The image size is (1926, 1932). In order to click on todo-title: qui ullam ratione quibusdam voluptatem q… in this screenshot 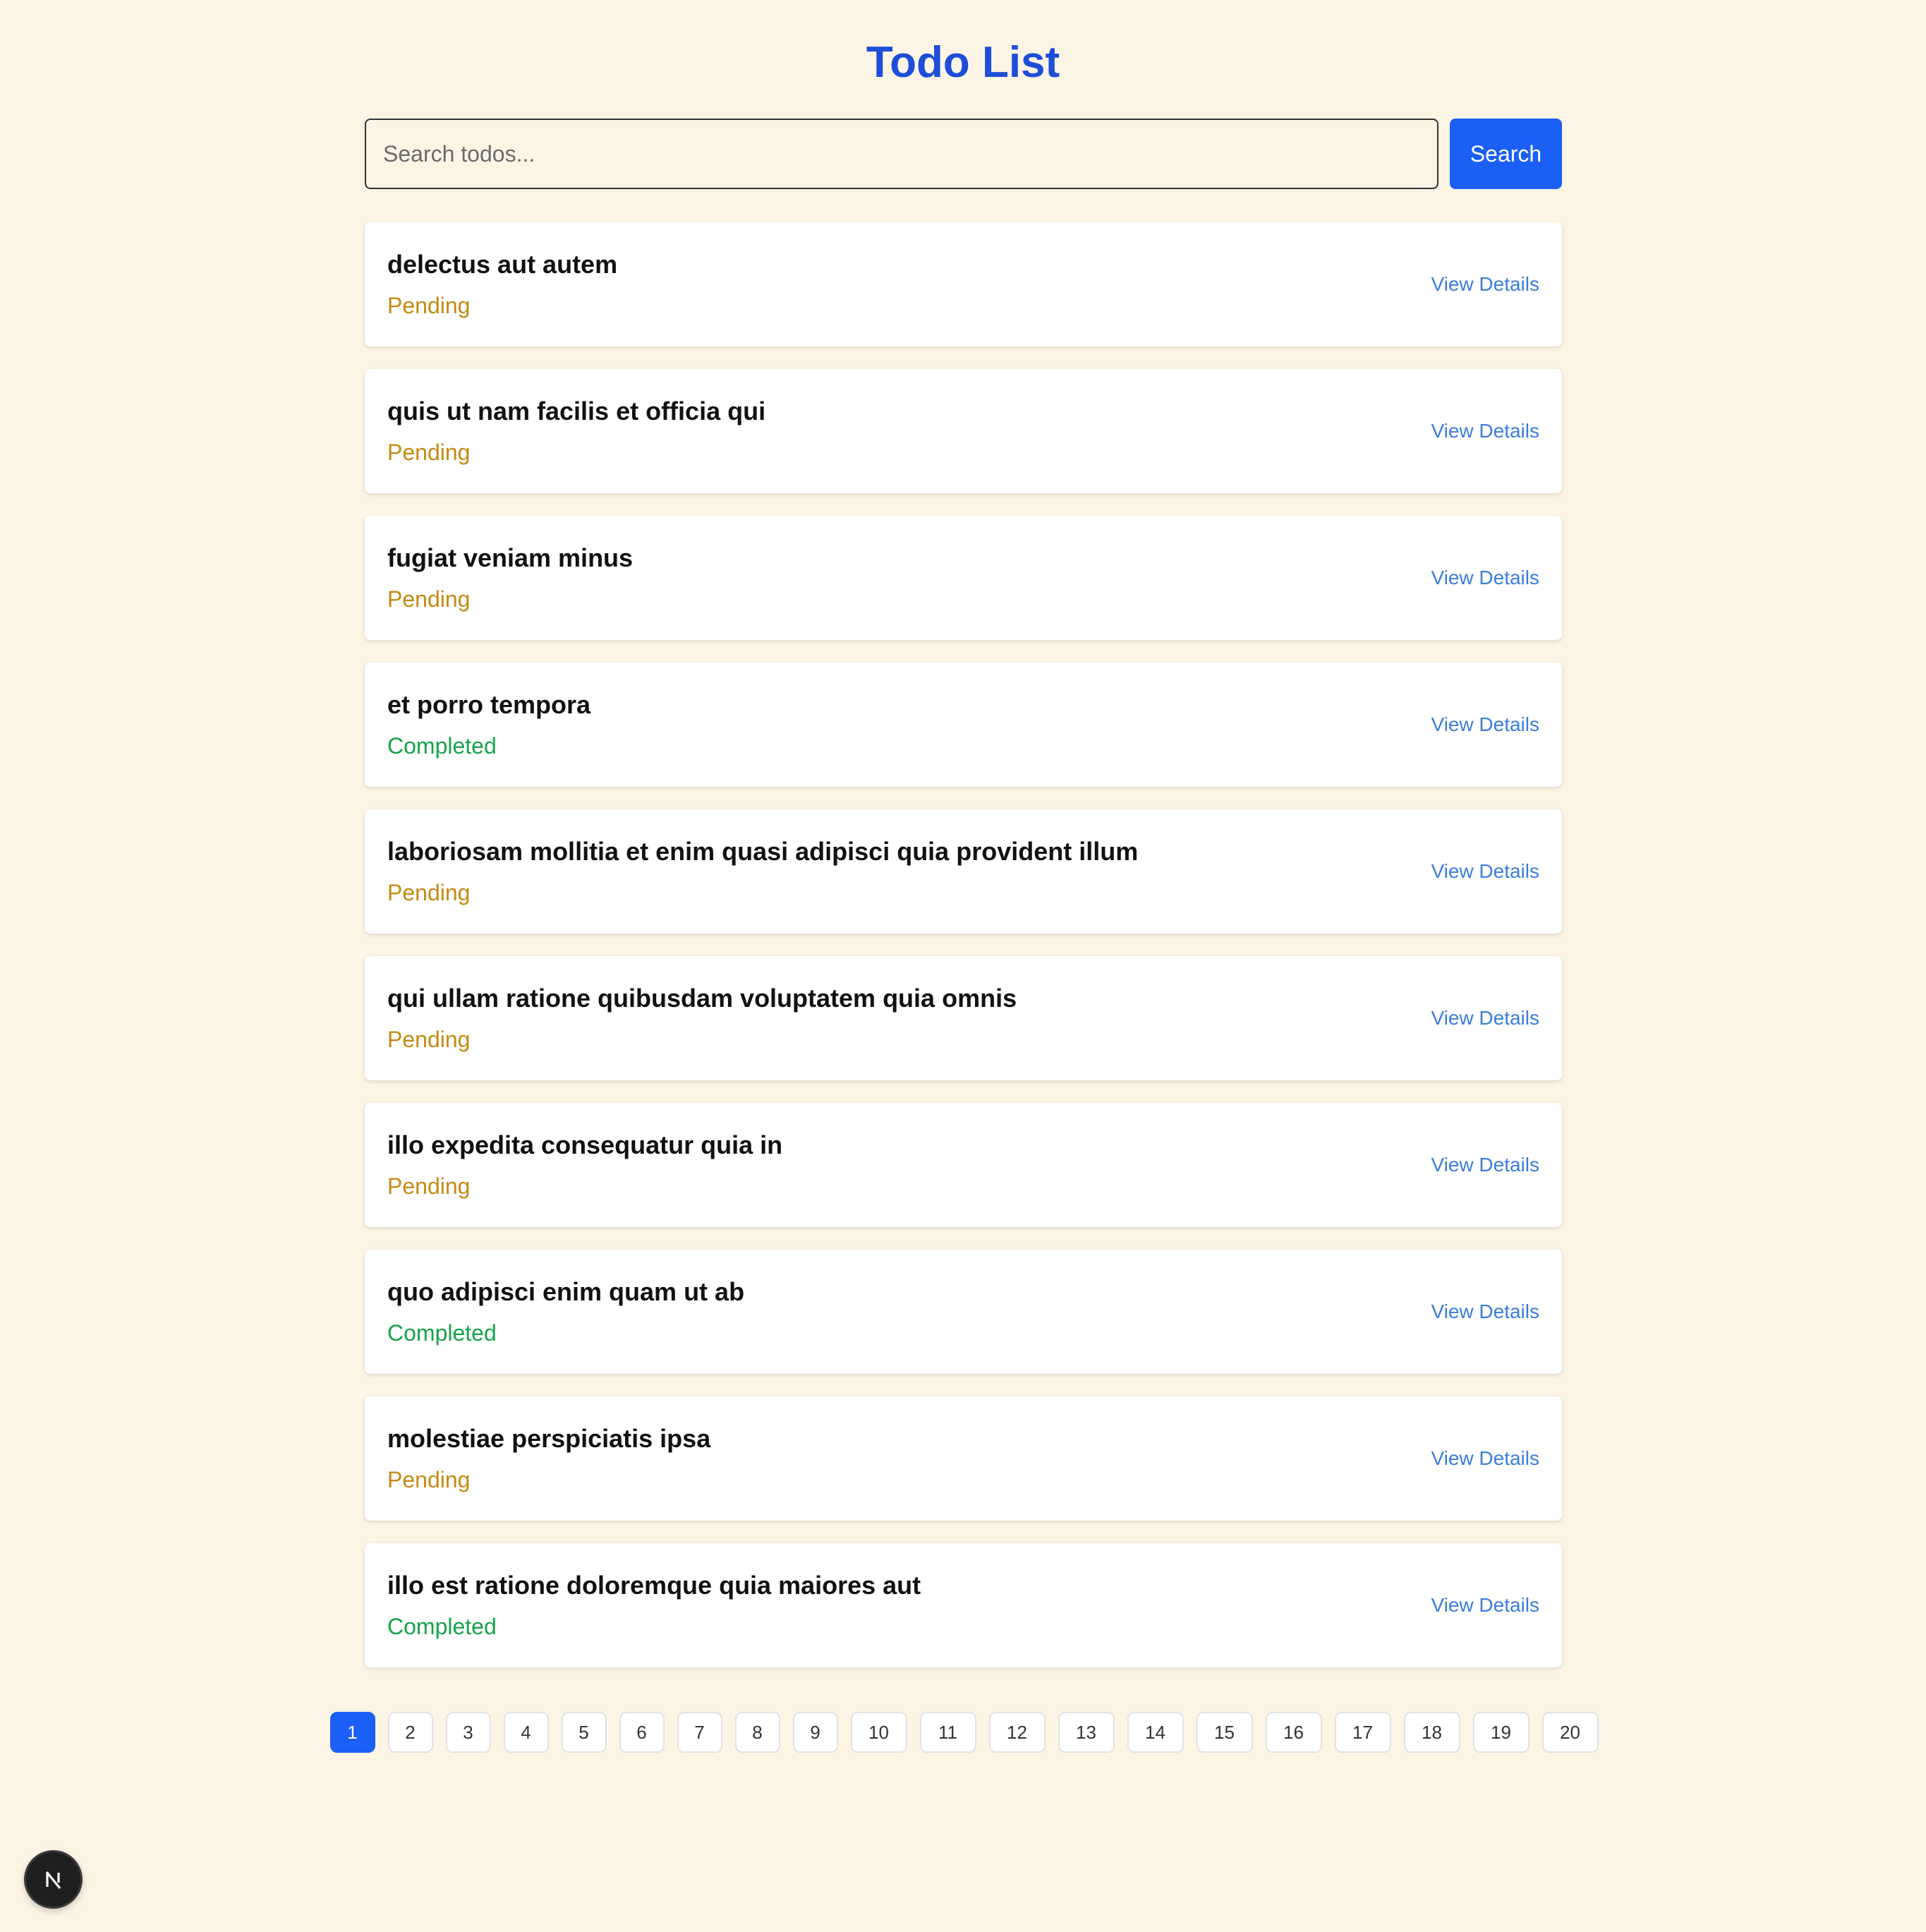, I will do `click(702, 998)`.